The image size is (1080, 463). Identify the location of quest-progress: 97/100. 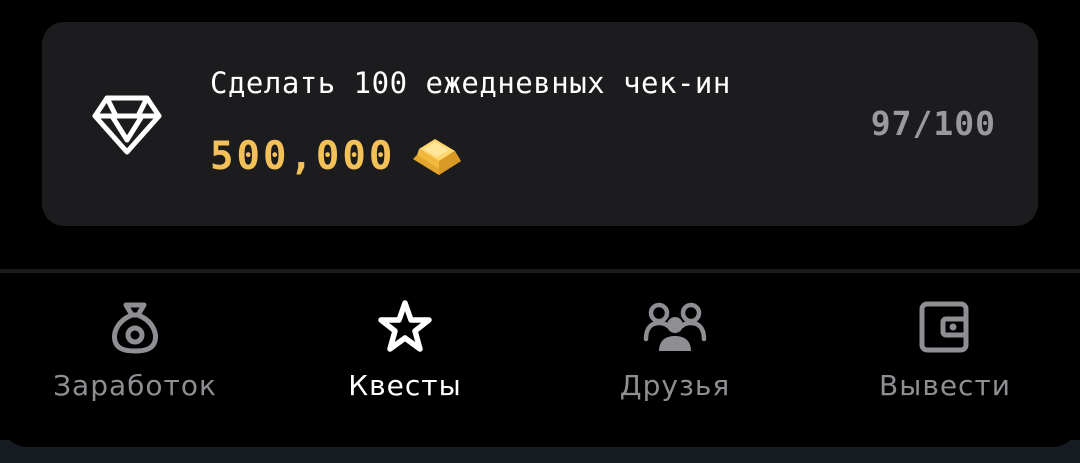
(933, 123).